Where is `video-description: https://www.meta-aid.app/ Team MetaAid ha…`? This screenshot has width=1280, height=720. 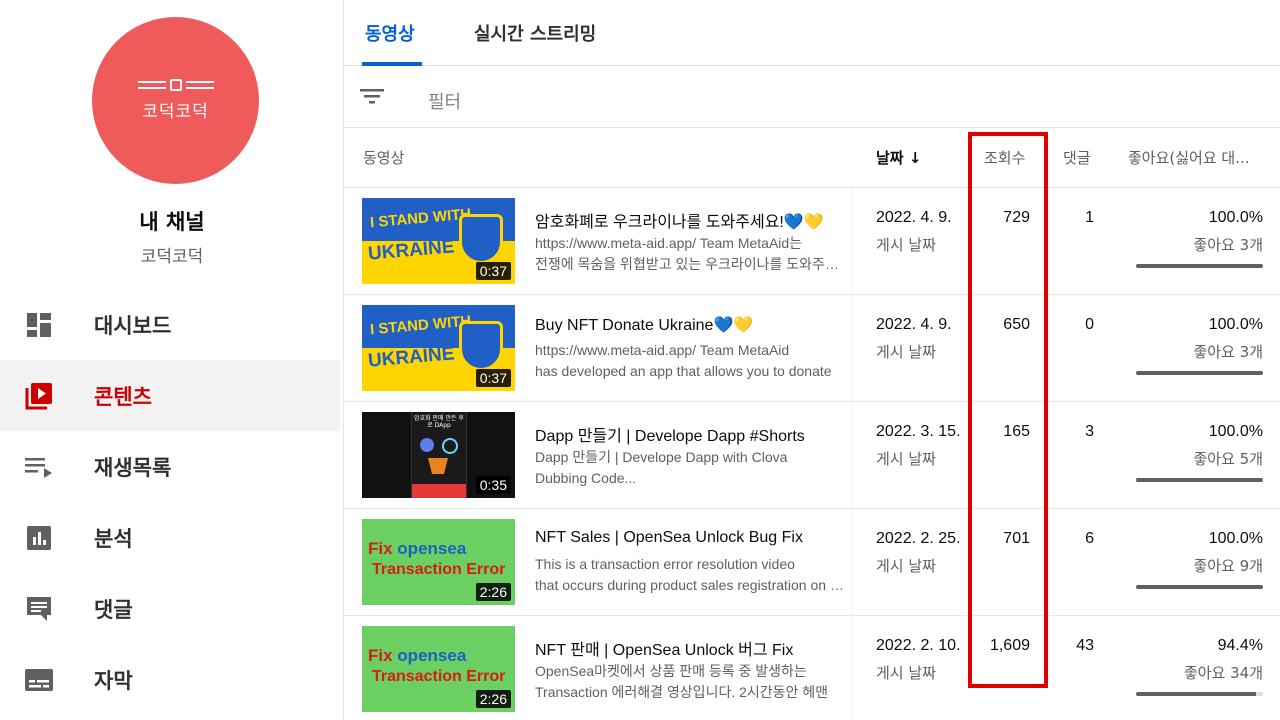
video-description: https://www.meta-aid.app/ Team MetaAid ha… is located at coordinates (683, 360).